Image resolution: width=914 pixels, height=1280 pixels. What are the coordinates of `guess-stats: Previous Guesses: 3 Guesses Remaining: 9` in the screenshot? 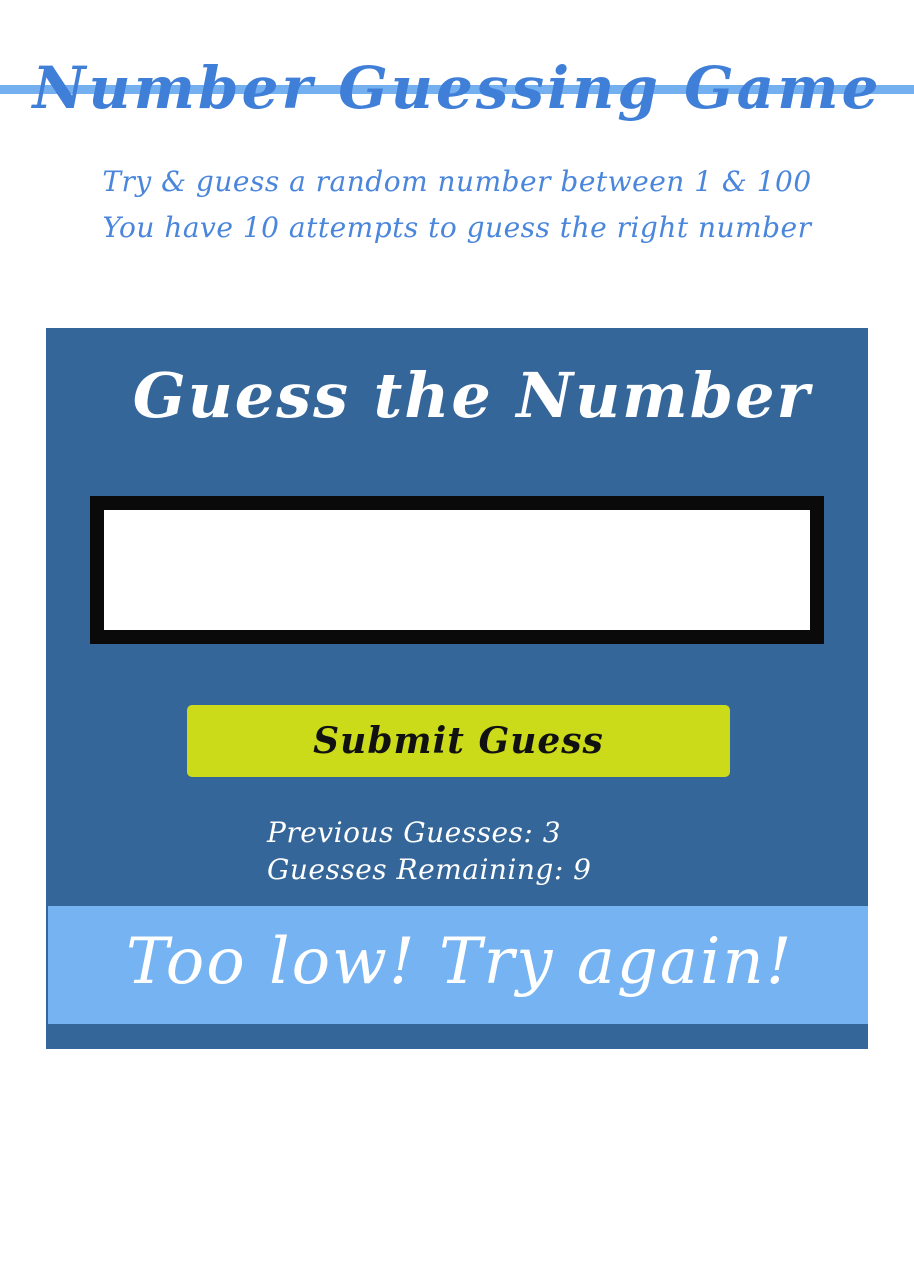 It's located at (517, 851).